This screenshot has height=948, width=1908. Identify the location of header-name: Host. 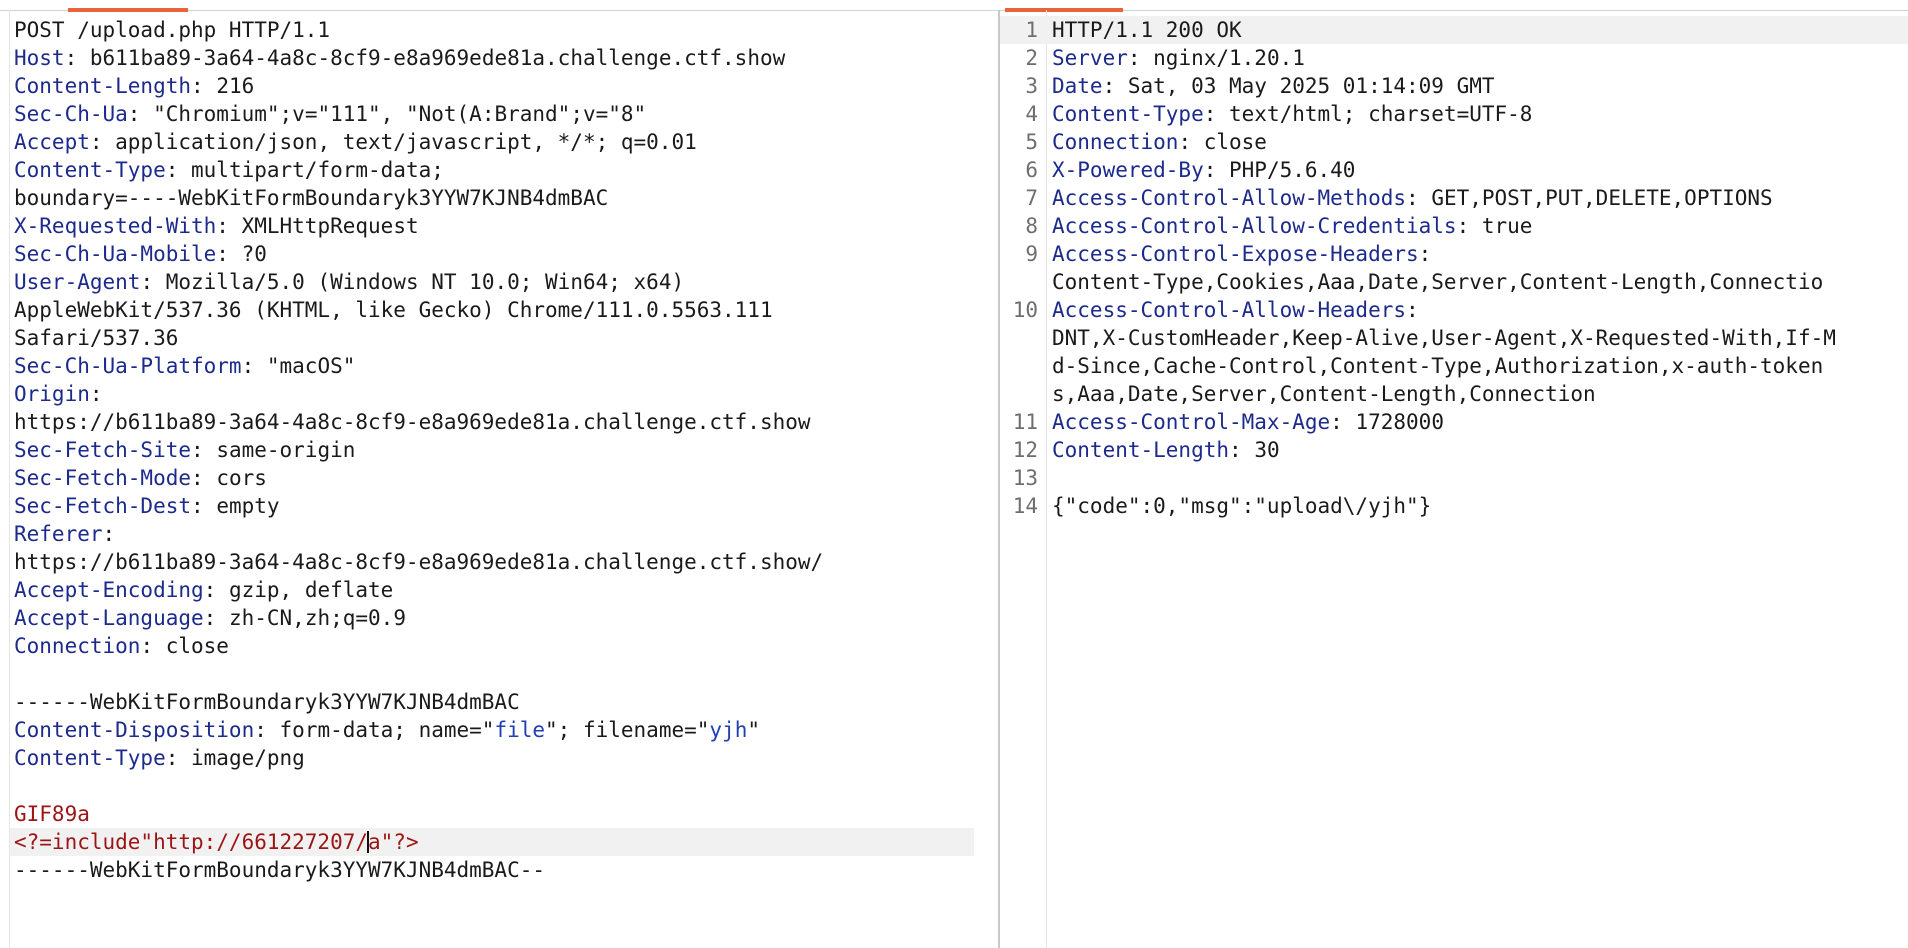
(39, 58).